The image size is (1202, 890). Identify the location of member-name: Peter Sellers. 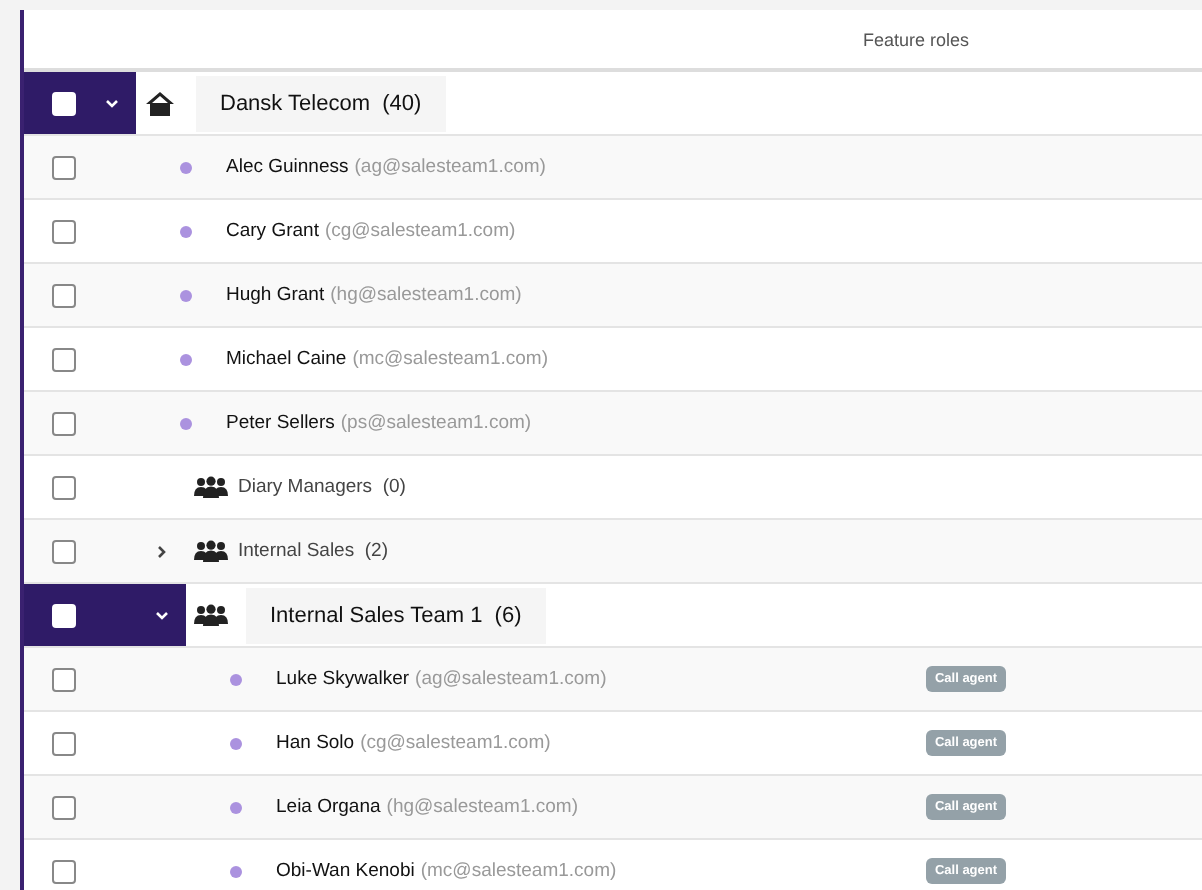
(280, 423).